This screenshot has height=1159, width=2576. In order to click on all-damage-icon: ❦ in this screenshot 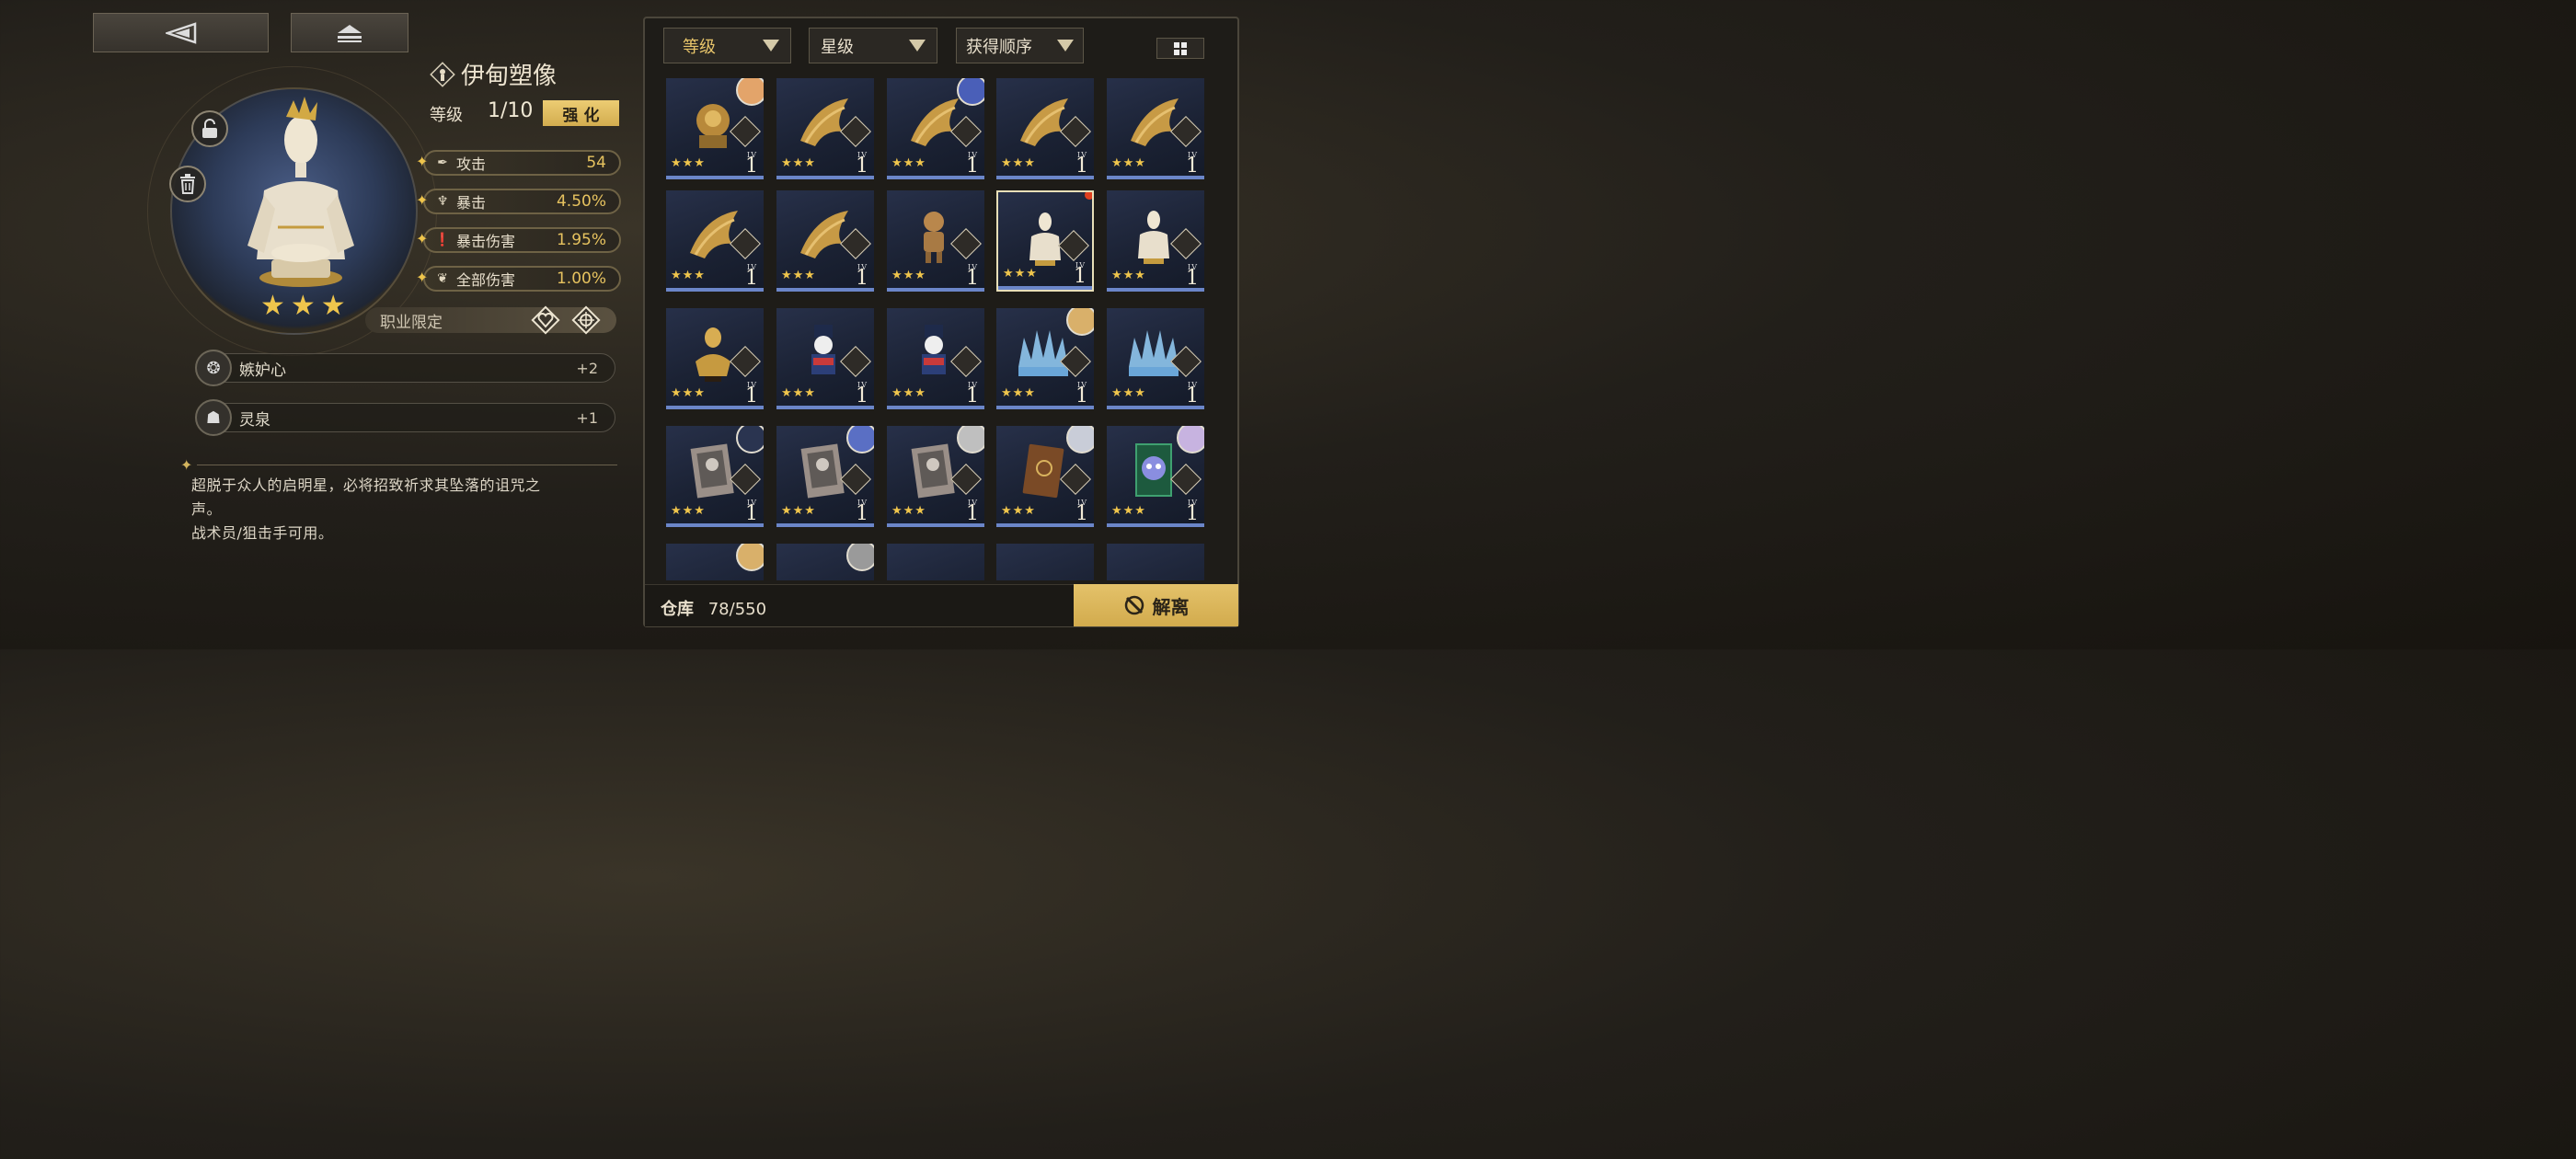, I will do `click(442, 278)`.